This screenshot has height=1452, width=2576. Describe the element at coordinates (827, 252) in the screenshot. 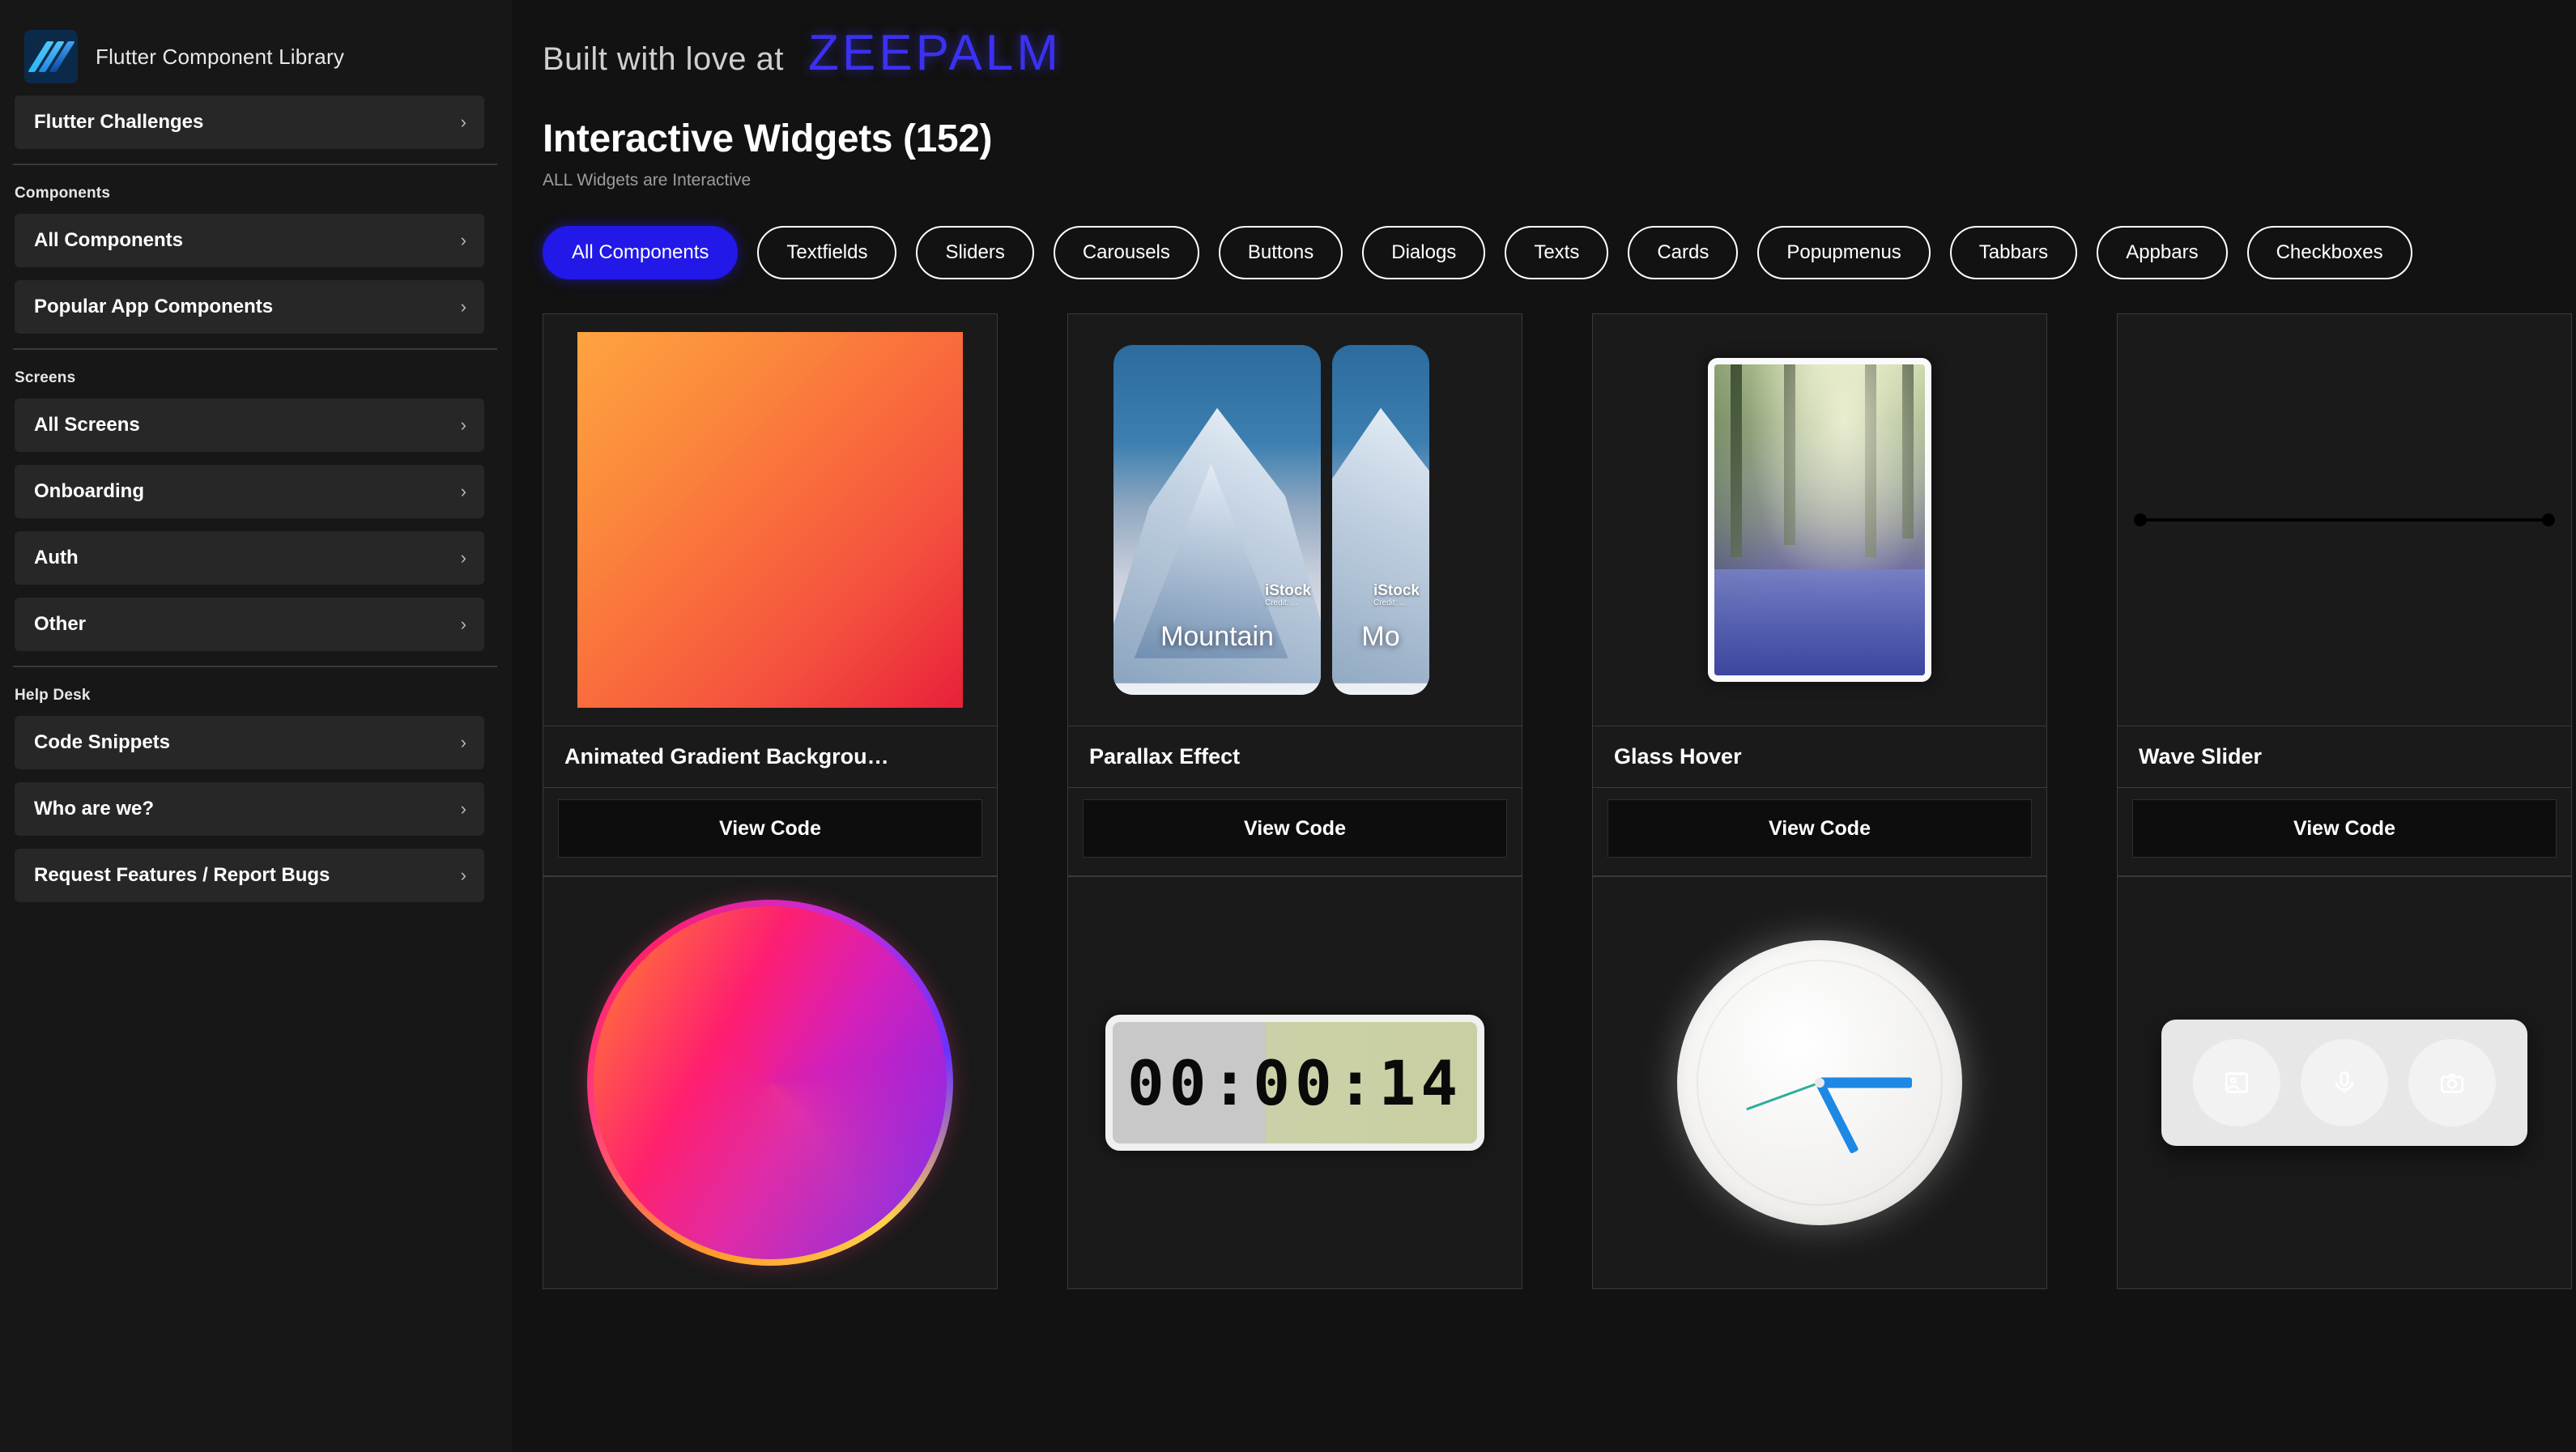

I see `filter-chip-textfields: Textfields` at that location.